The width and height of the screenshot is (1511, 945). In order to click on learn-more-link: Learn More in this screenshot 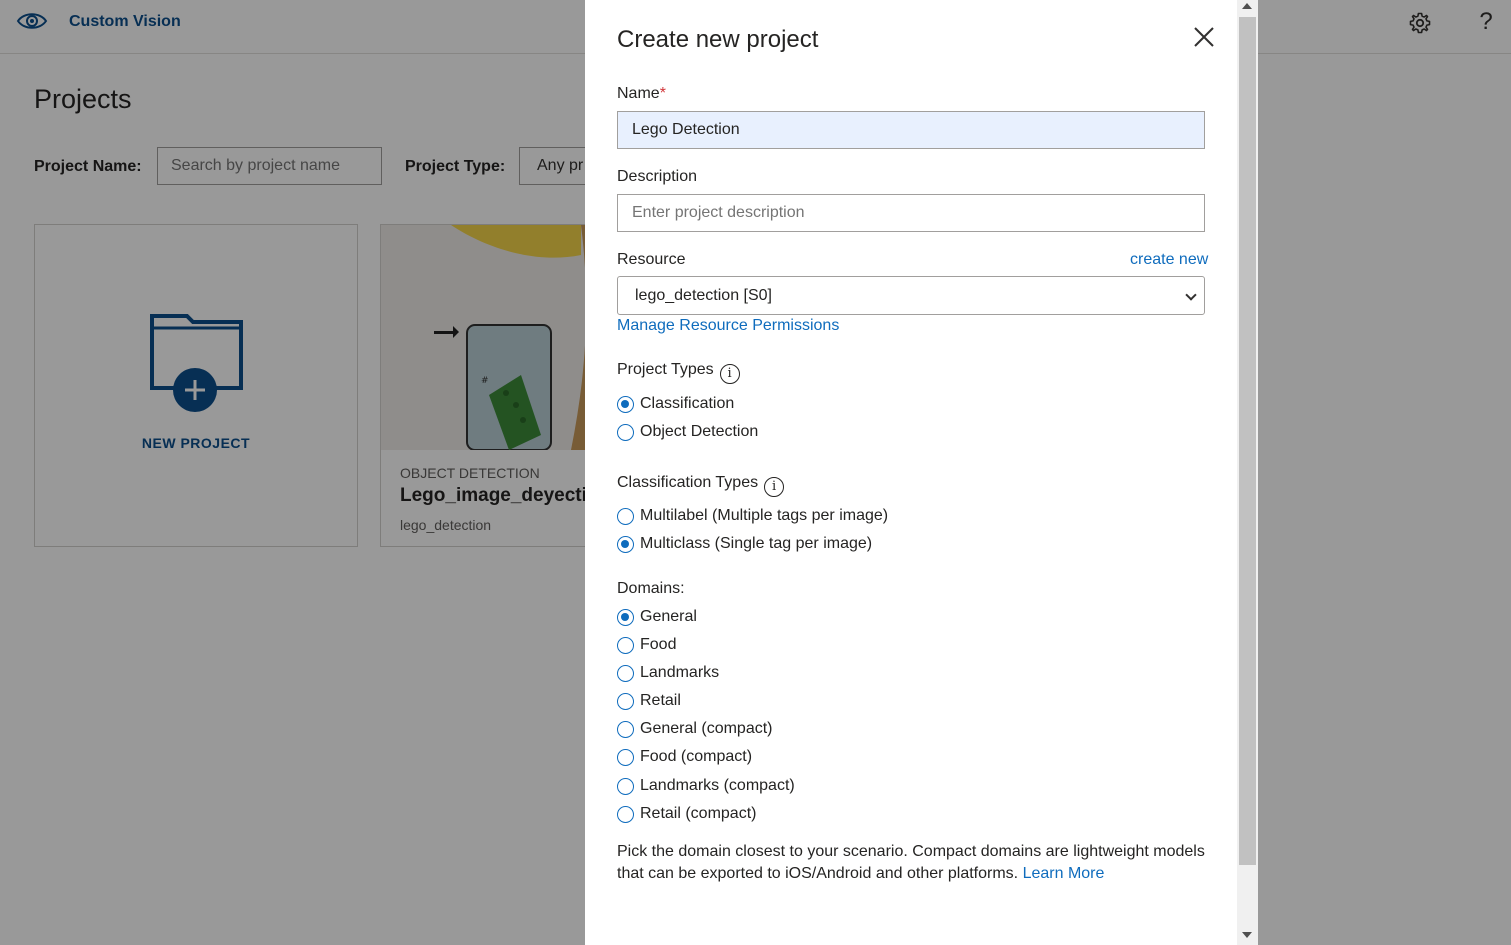, I will do `click(1064, 873)`.